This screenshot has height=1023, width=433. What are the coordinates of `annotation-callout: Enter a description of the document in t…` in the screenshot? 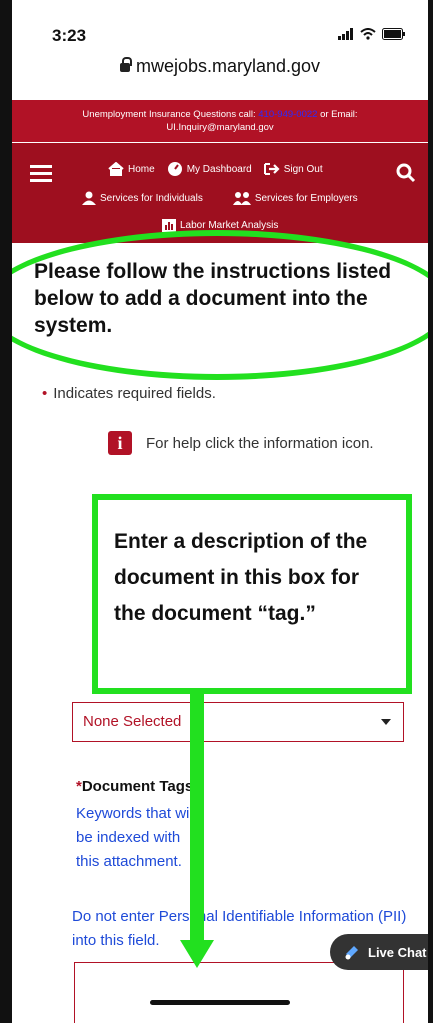 It's located at (252, 594).